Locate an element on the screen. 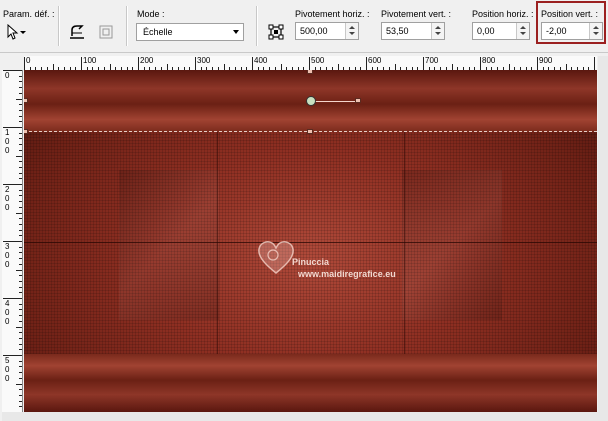 The height and width of the screenshot is (421, 608). pivot-v-field: 53,50 is located at coordinates (413, 31).